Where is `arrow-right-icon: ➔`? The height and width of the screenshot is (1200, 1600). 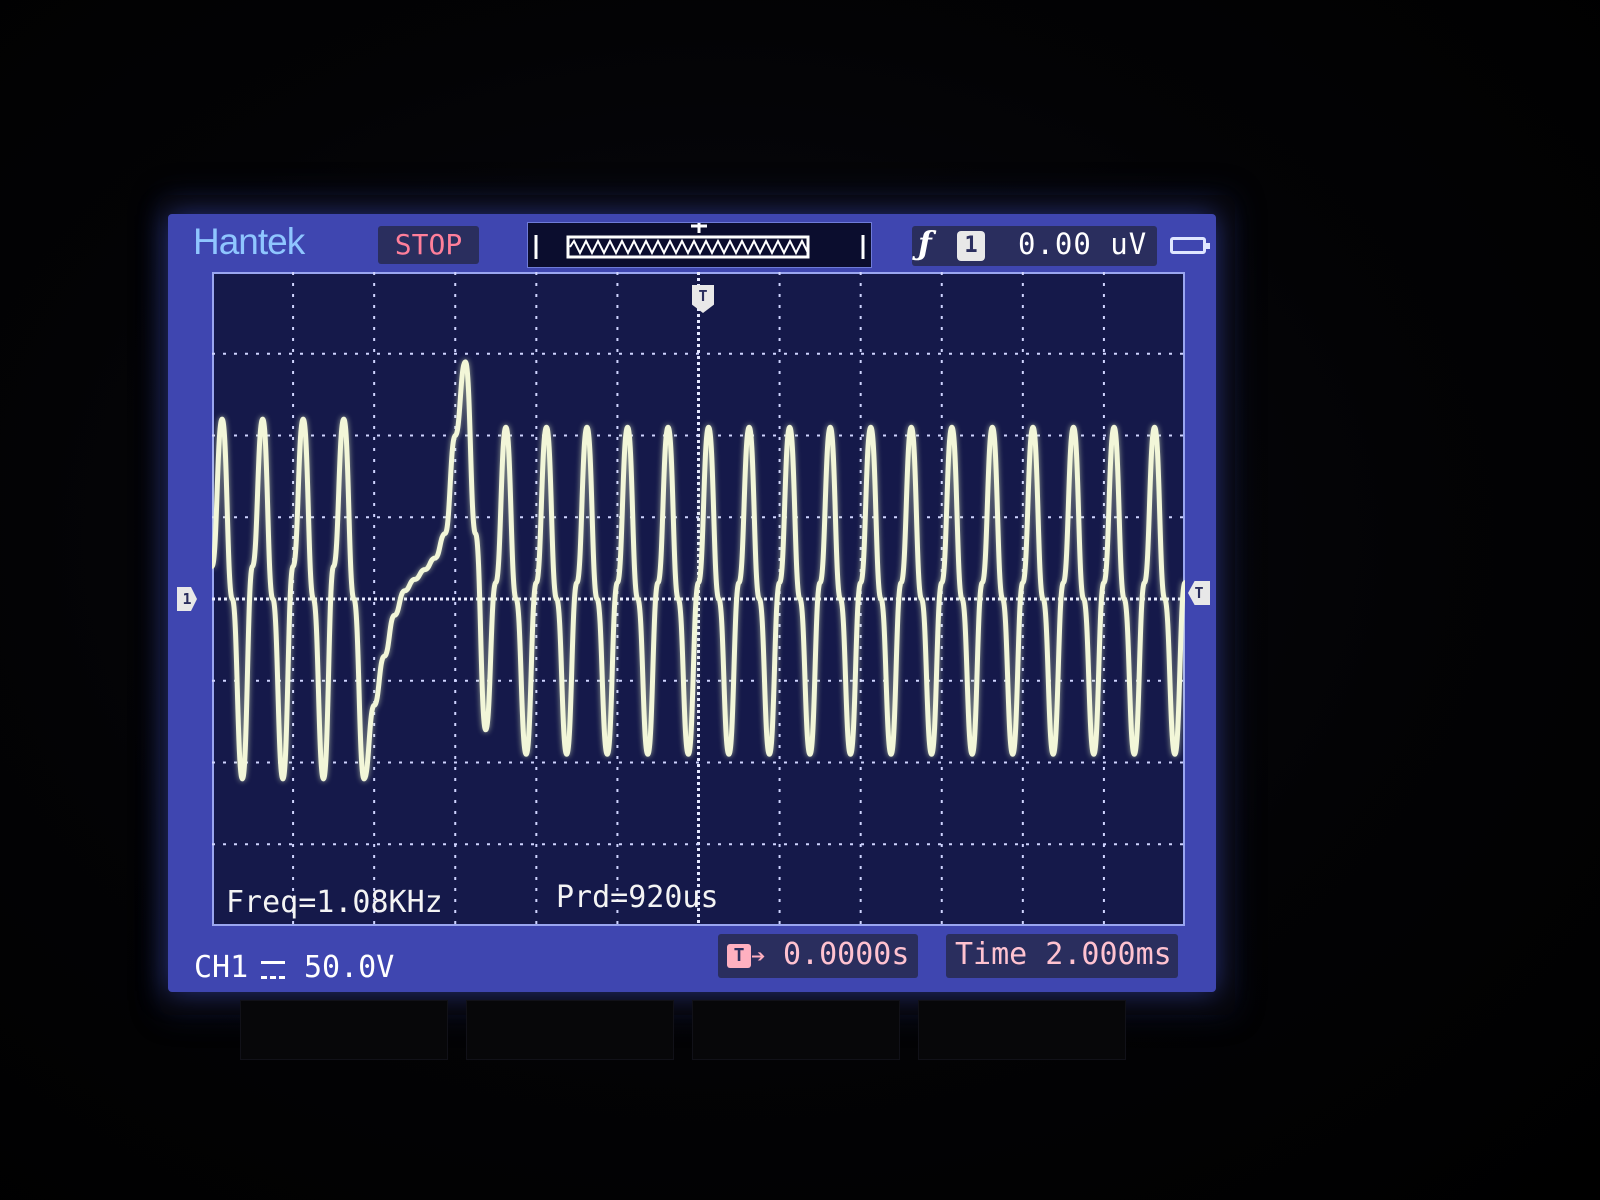
arrow-right-icon: ➔ is located at coordinates (758, 956).